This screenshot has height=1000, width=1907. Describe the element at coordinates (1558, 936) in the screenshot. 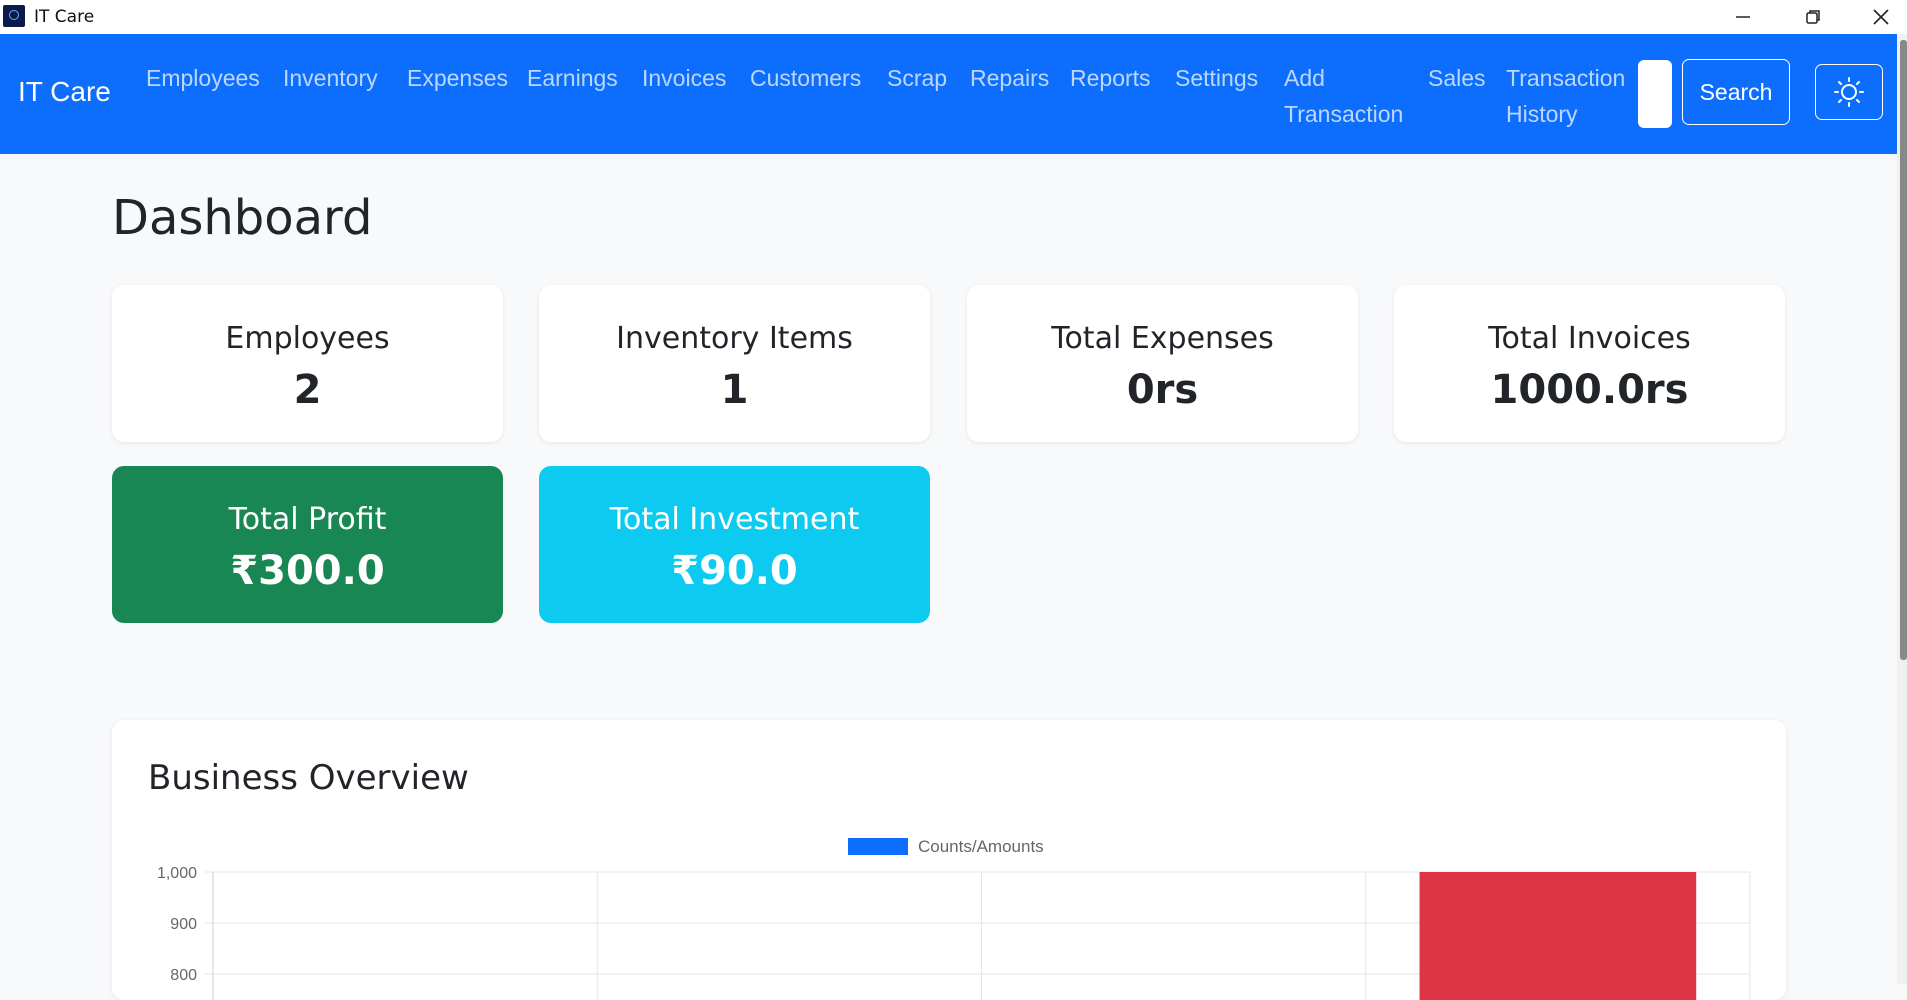

I see `bar` at that location.